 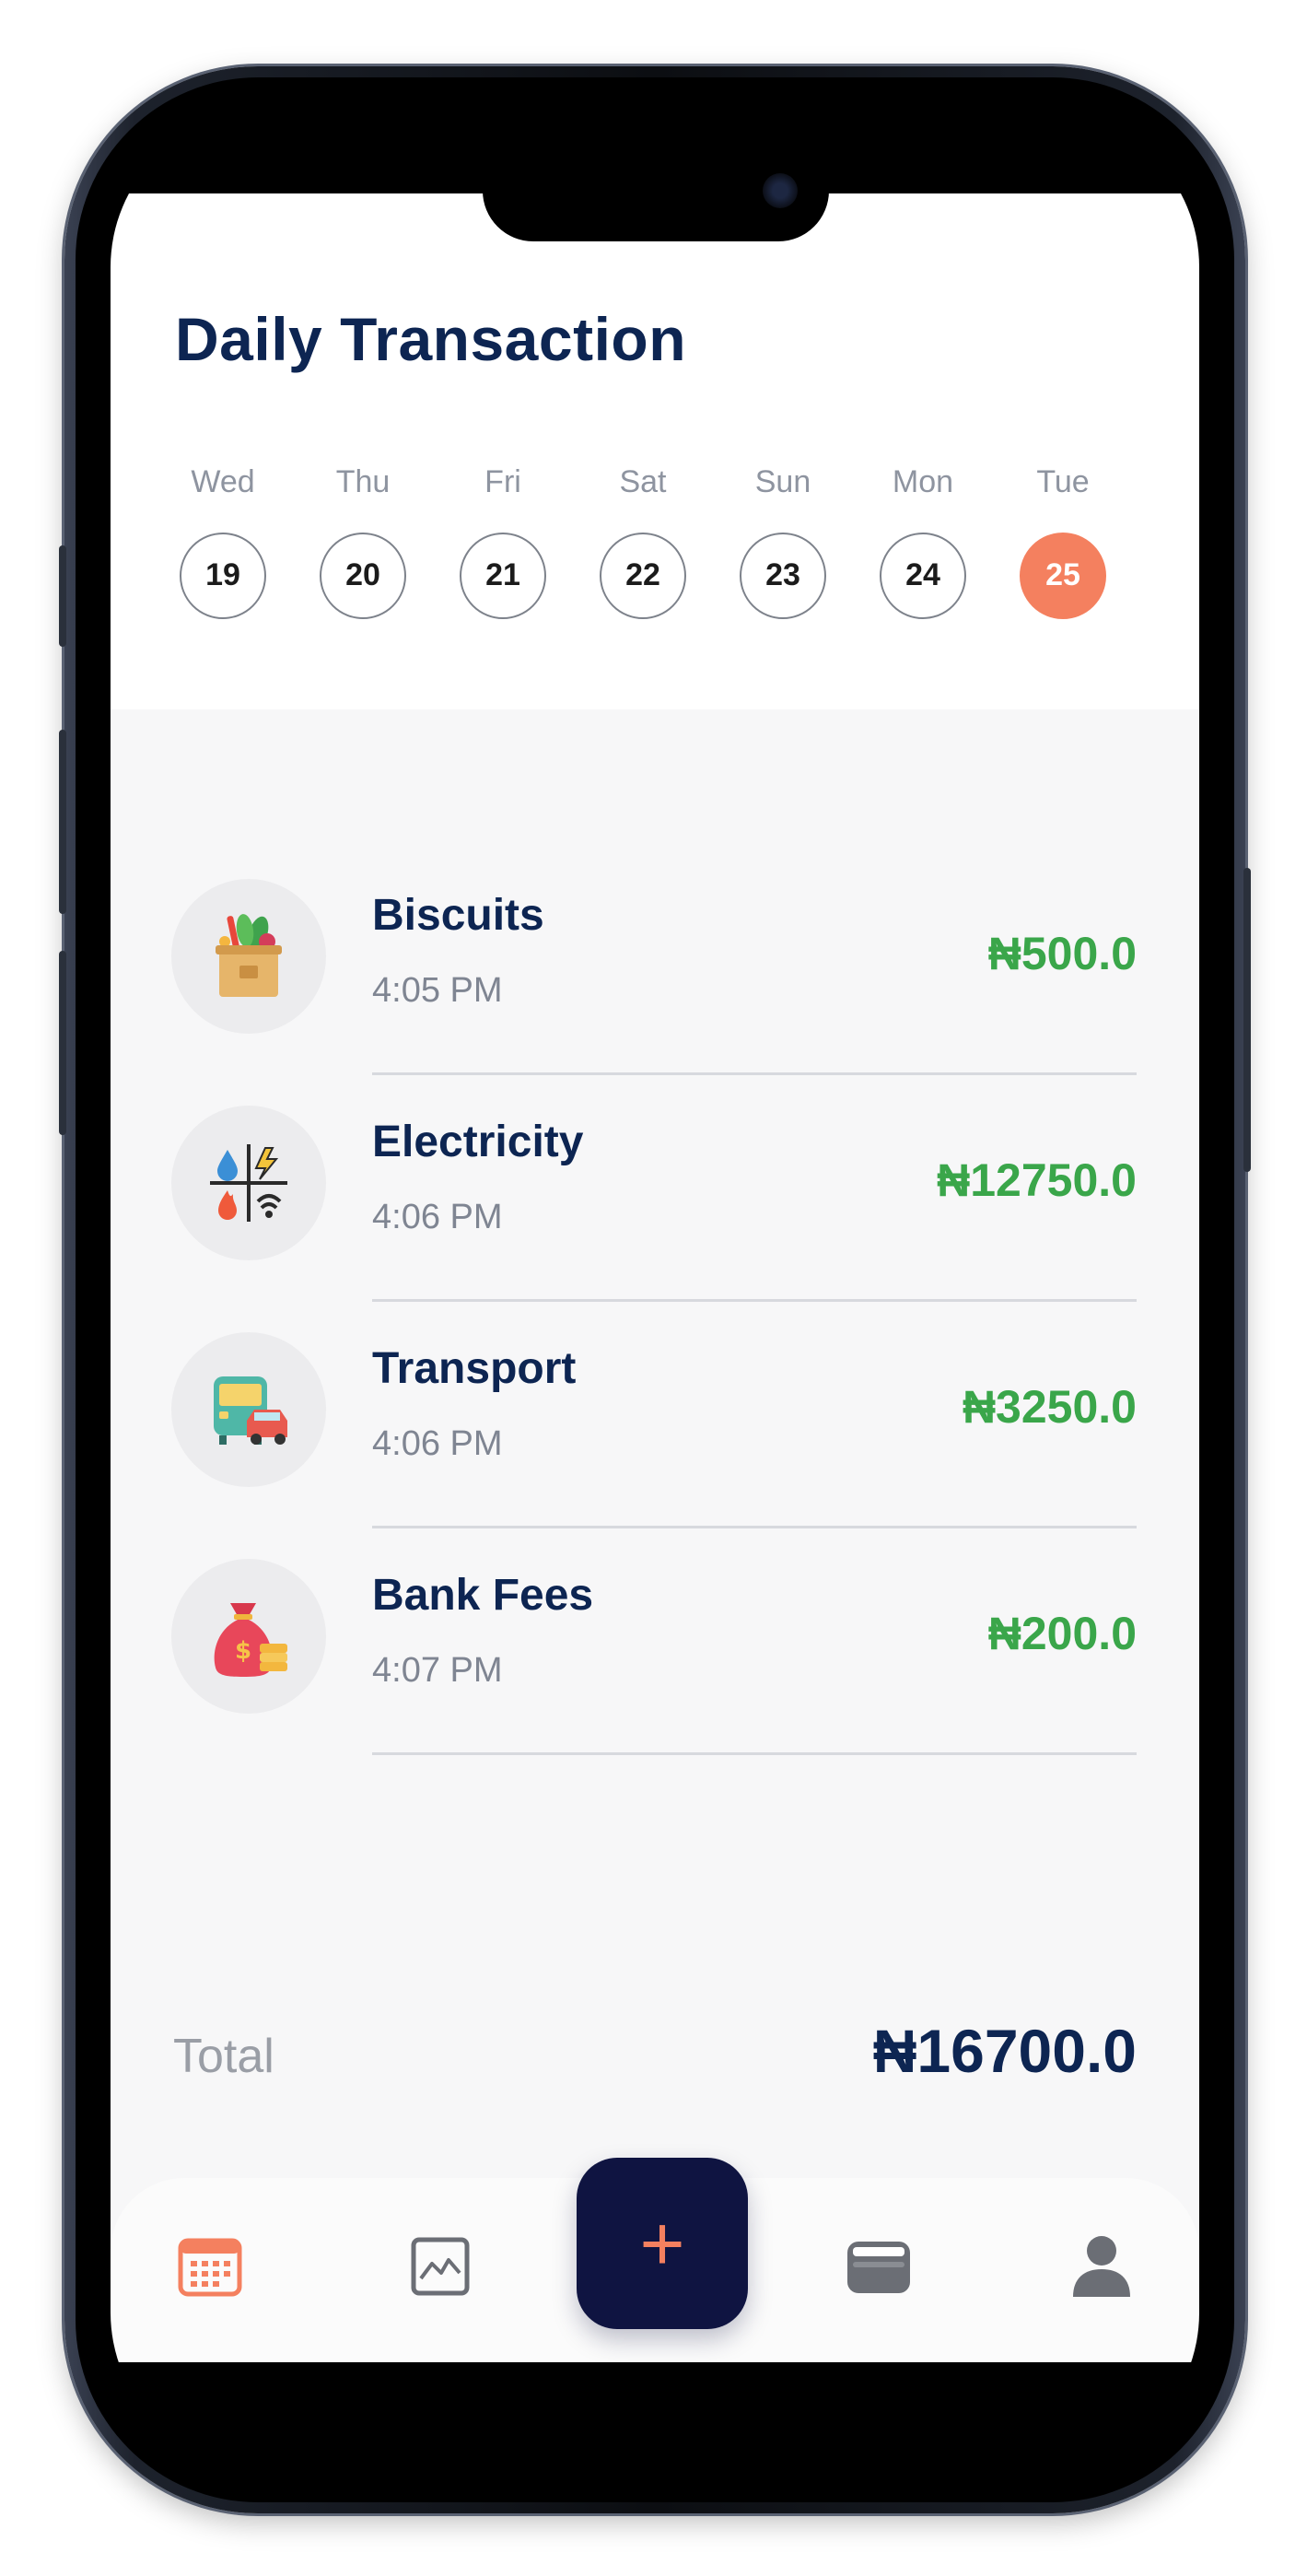 What do you see at coordinates (63, 822) in the screenshot?
I see `volume-up-button` at bounding box center [63, 822].